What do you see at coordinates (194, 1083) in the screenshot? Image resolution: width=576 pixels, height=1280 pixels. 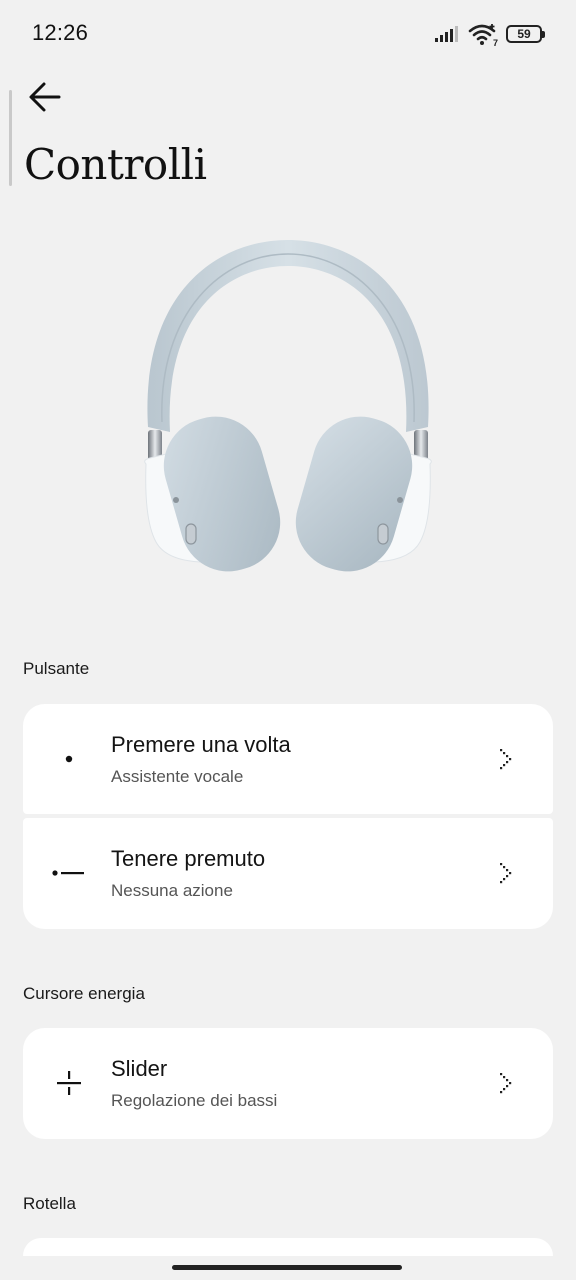 I see `slider-texts: Slider Regolazione dei bassi` at bounding box center [194, 1083].